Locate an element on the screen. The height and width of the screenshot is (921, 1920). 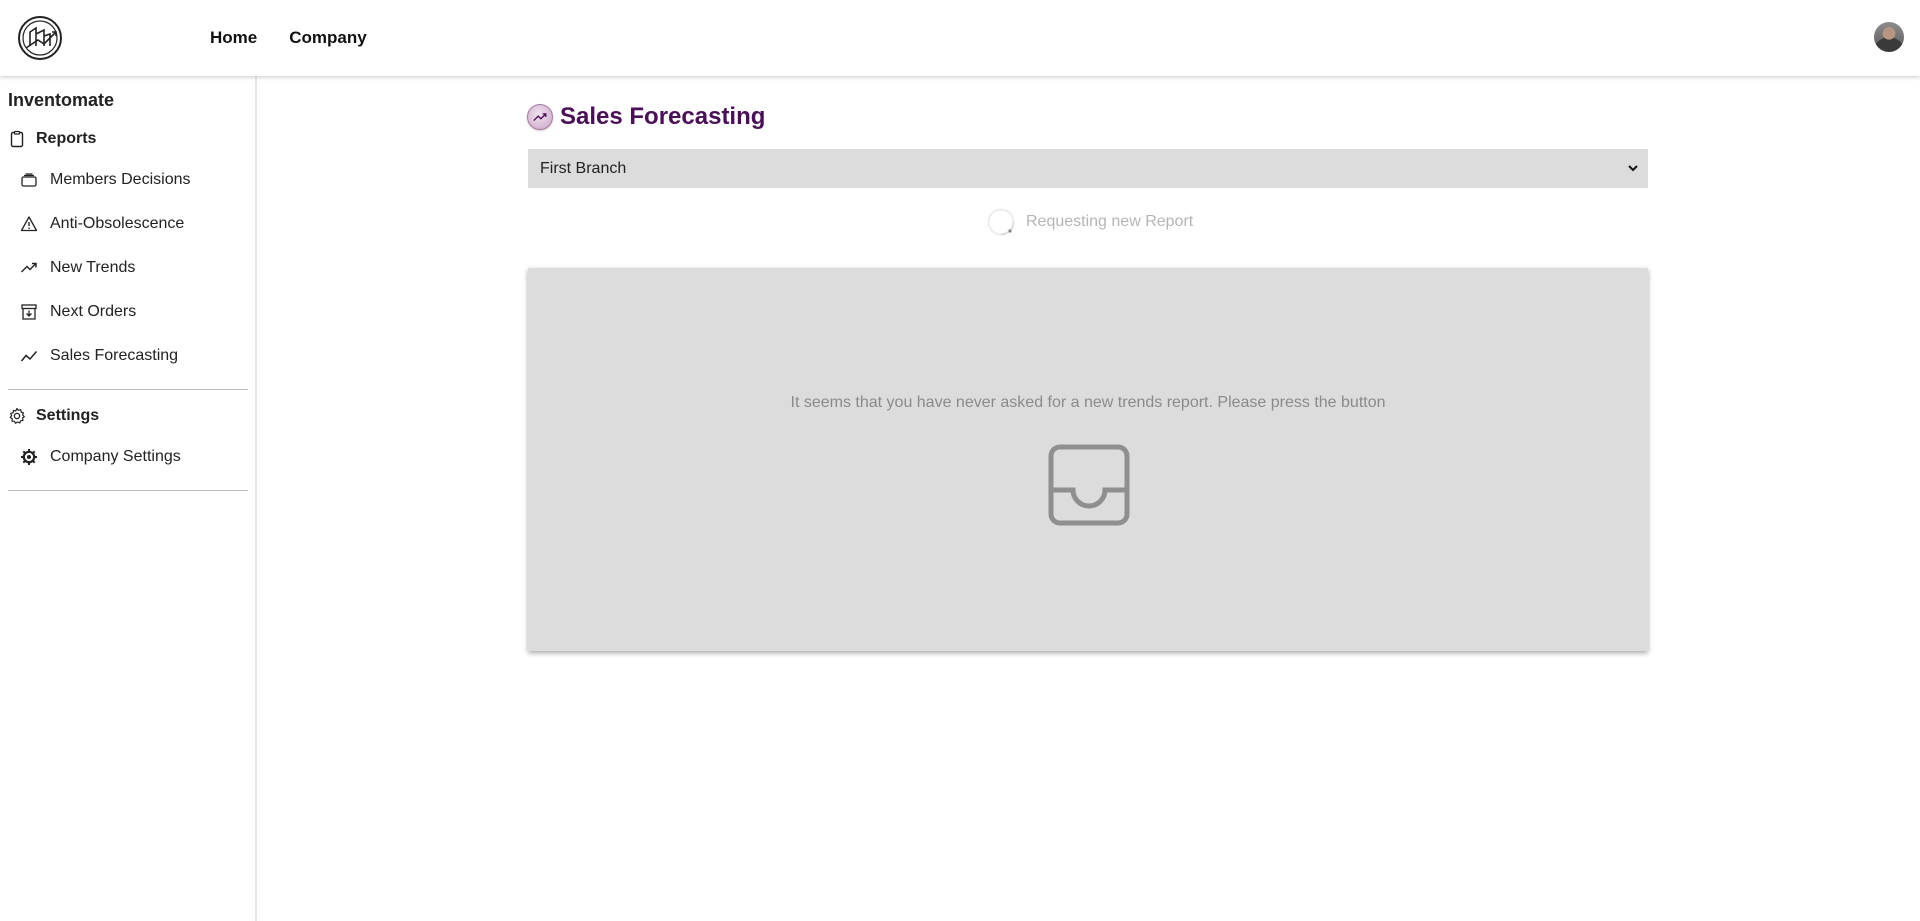
sidebar-item-members-decisions: Members Decisions is located at coordinates (105, 180).